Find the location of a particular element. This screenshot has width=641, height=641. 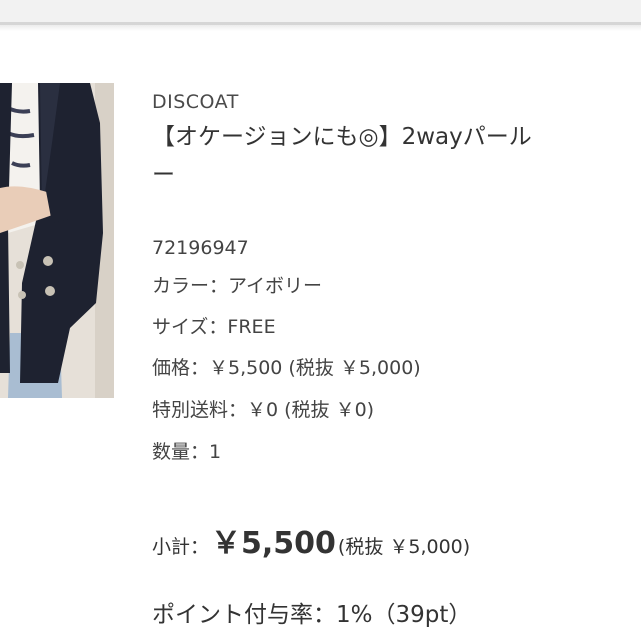

subtotal: 小計：￥5,500 (税抜 ￥5,000) is located at coordinates (311, 540).